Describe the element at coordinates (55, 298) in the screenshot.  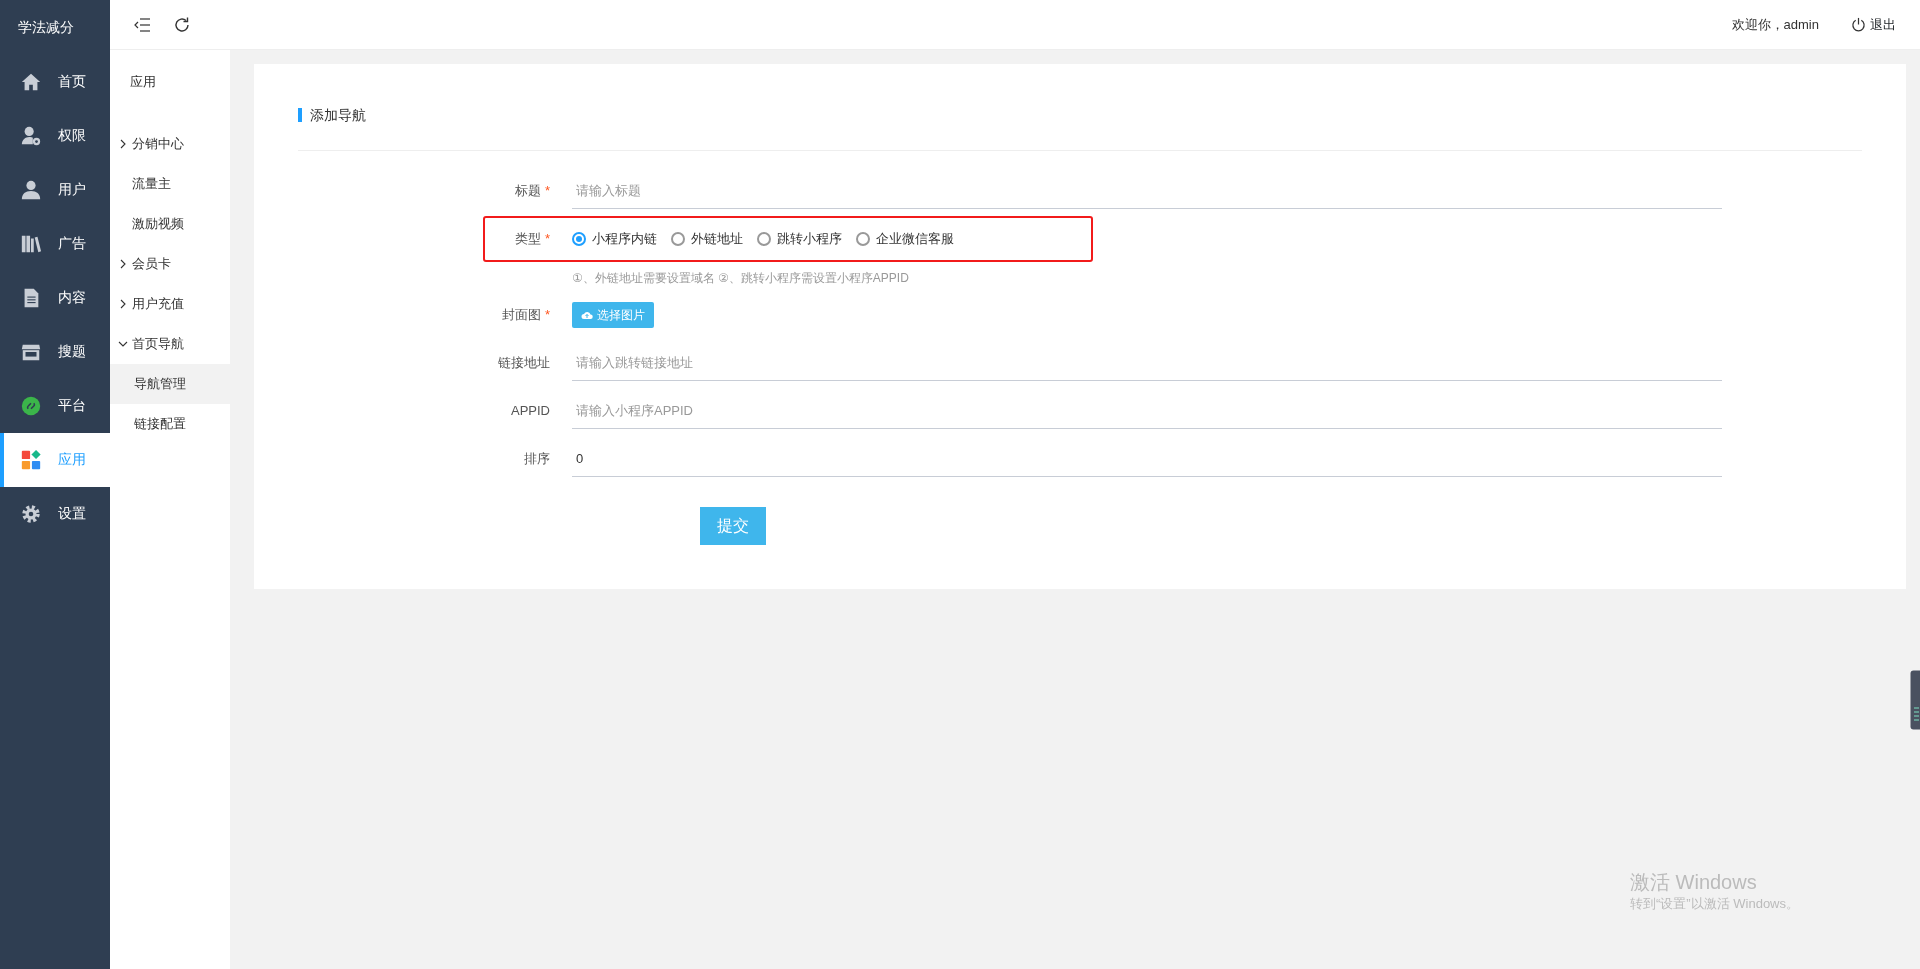
I see `sidebar-item: 内容` at that location.